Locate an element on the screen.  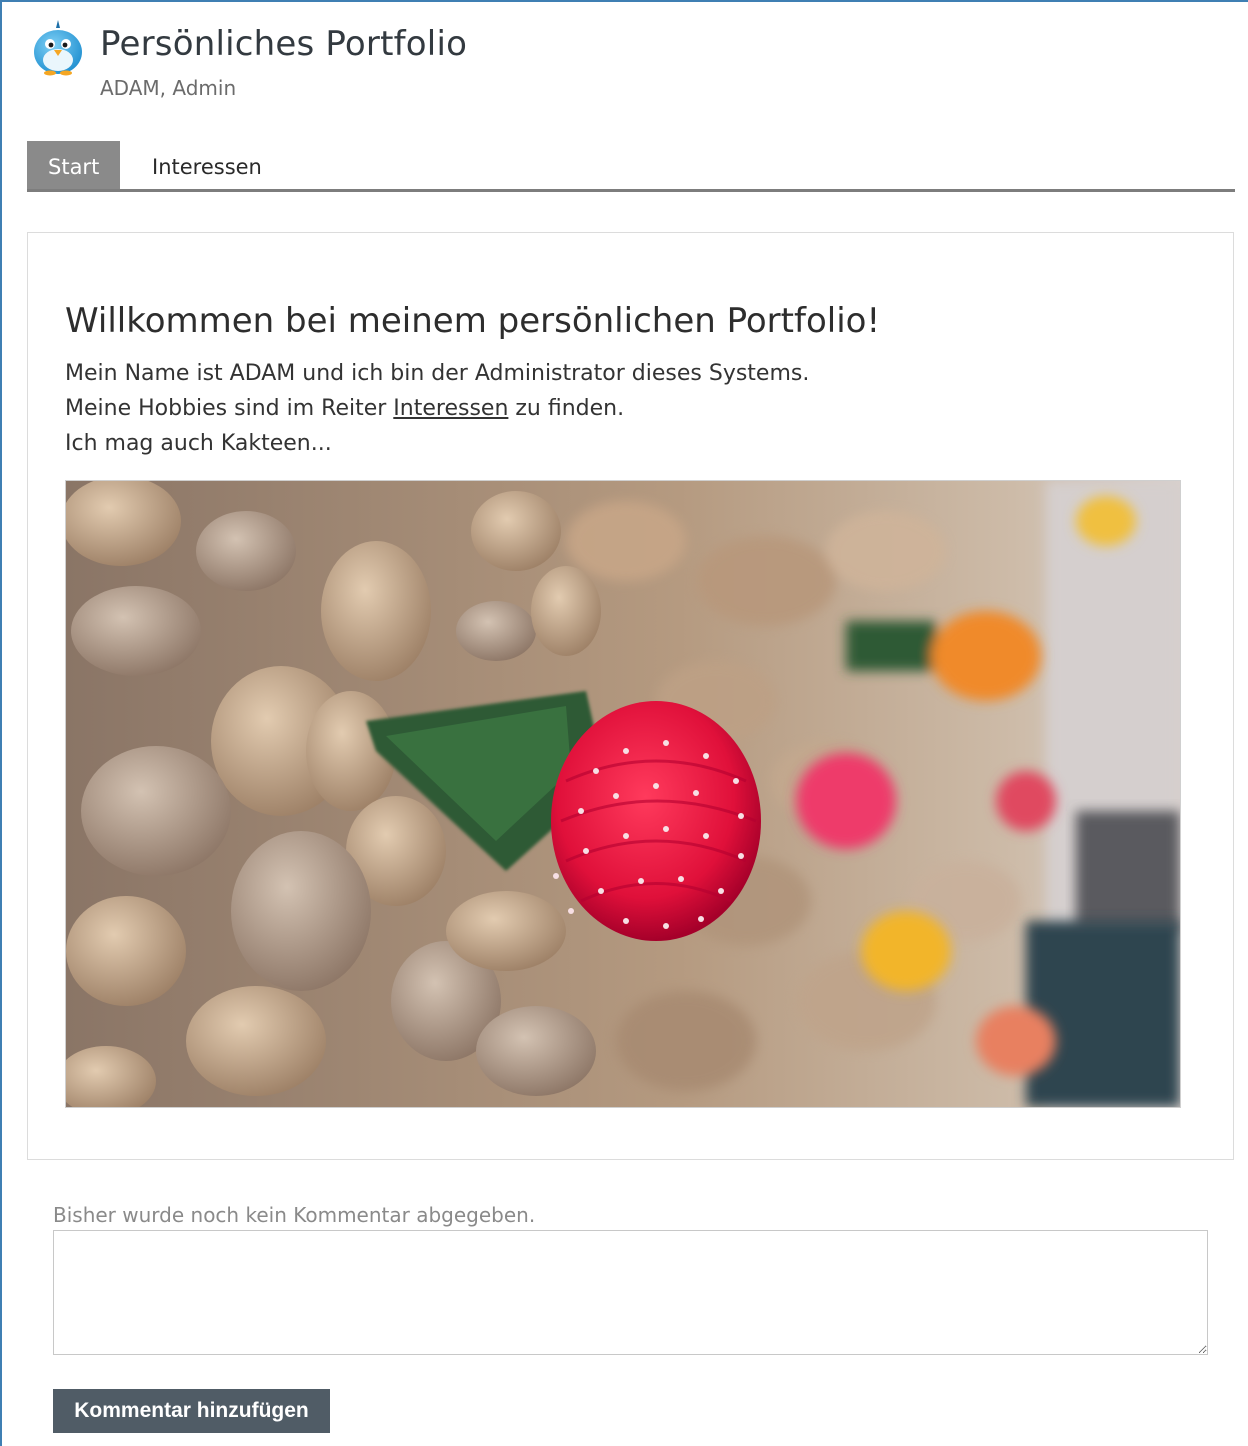
tab-start: Start is located at coordinates (74, 165).